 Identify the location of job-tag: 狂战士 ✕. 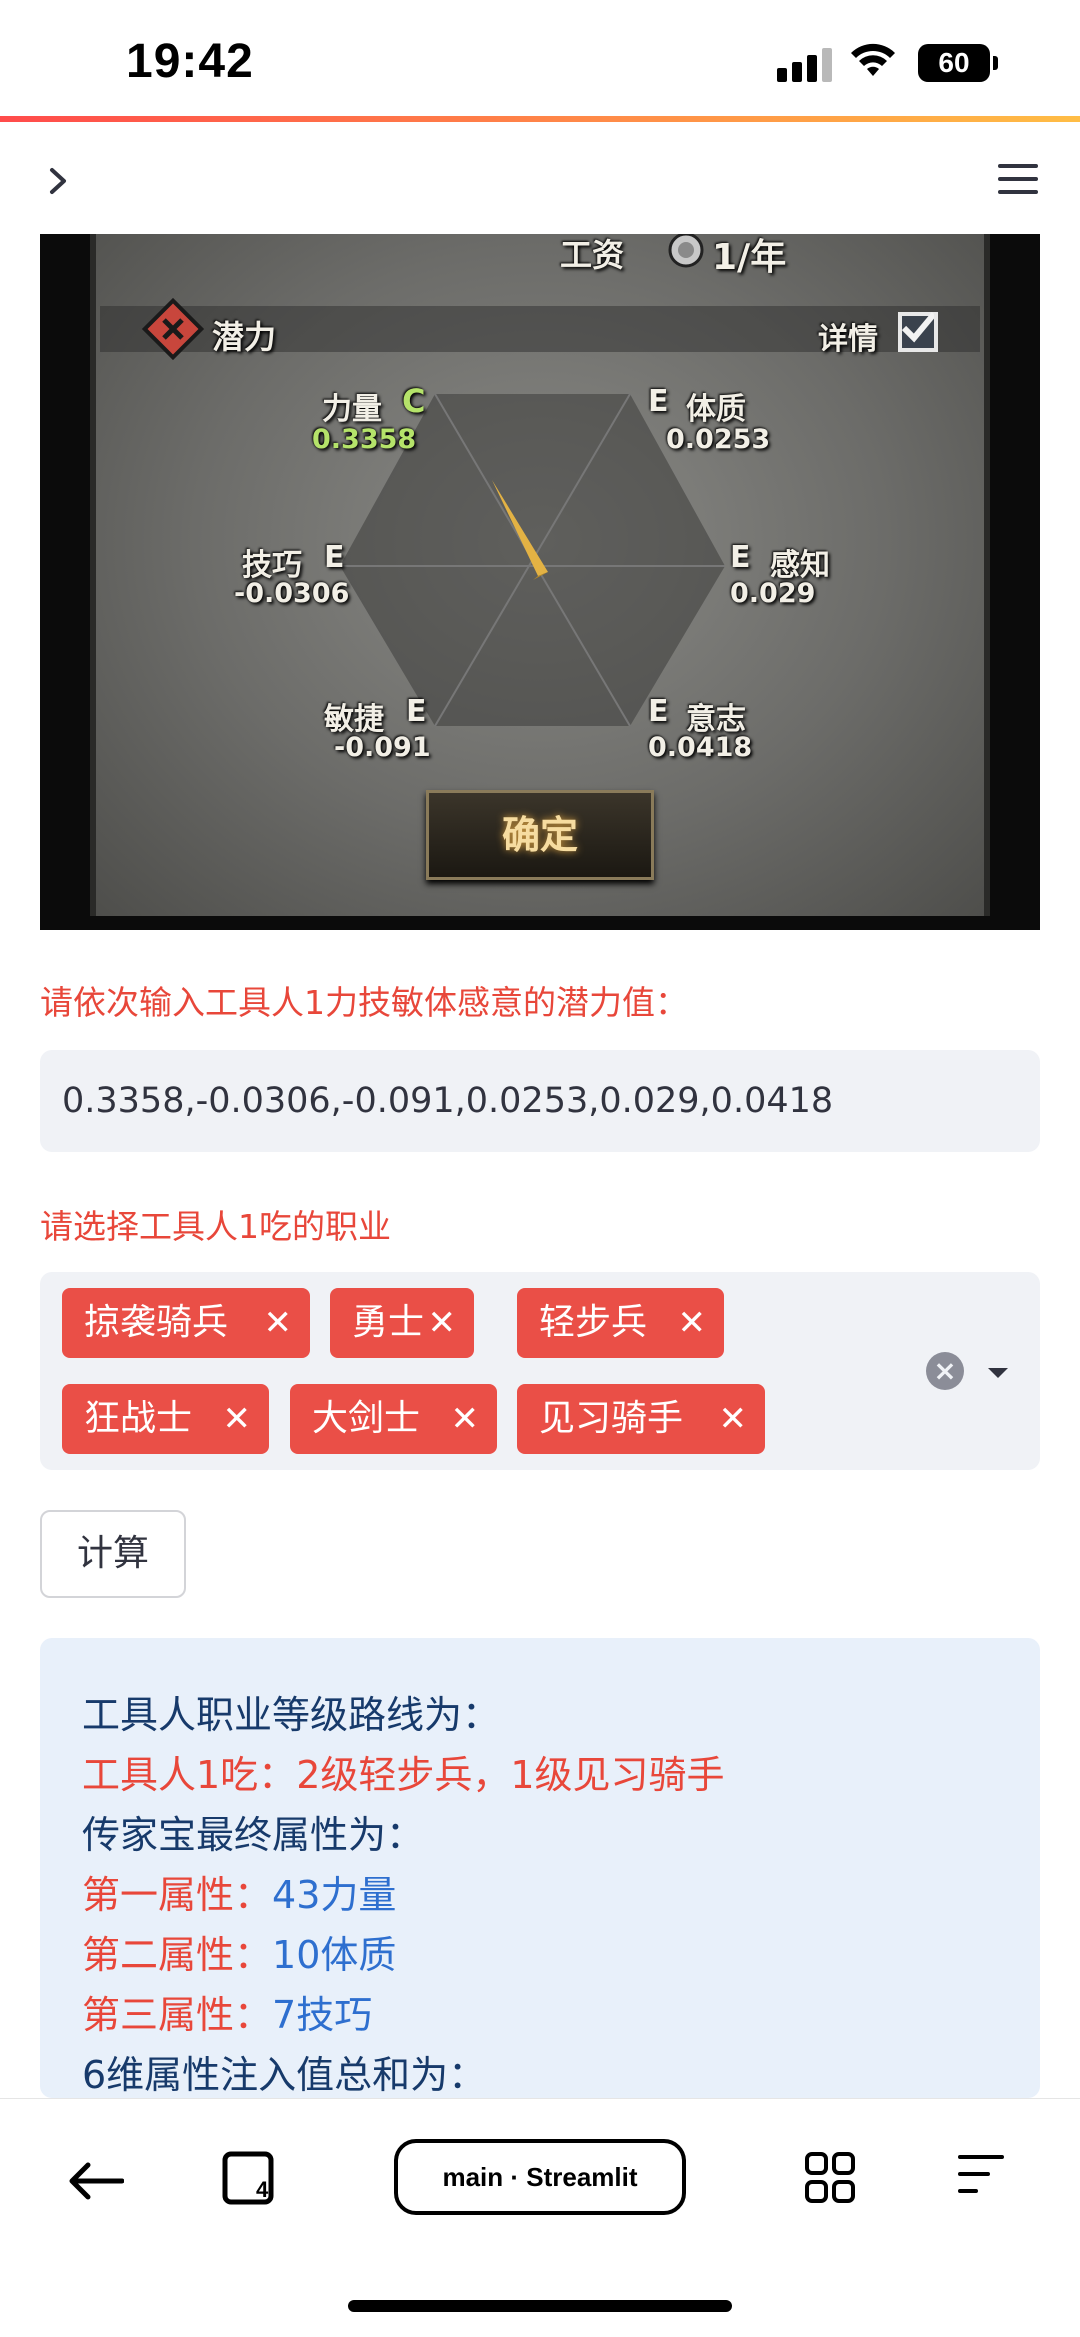
(165, 1419).